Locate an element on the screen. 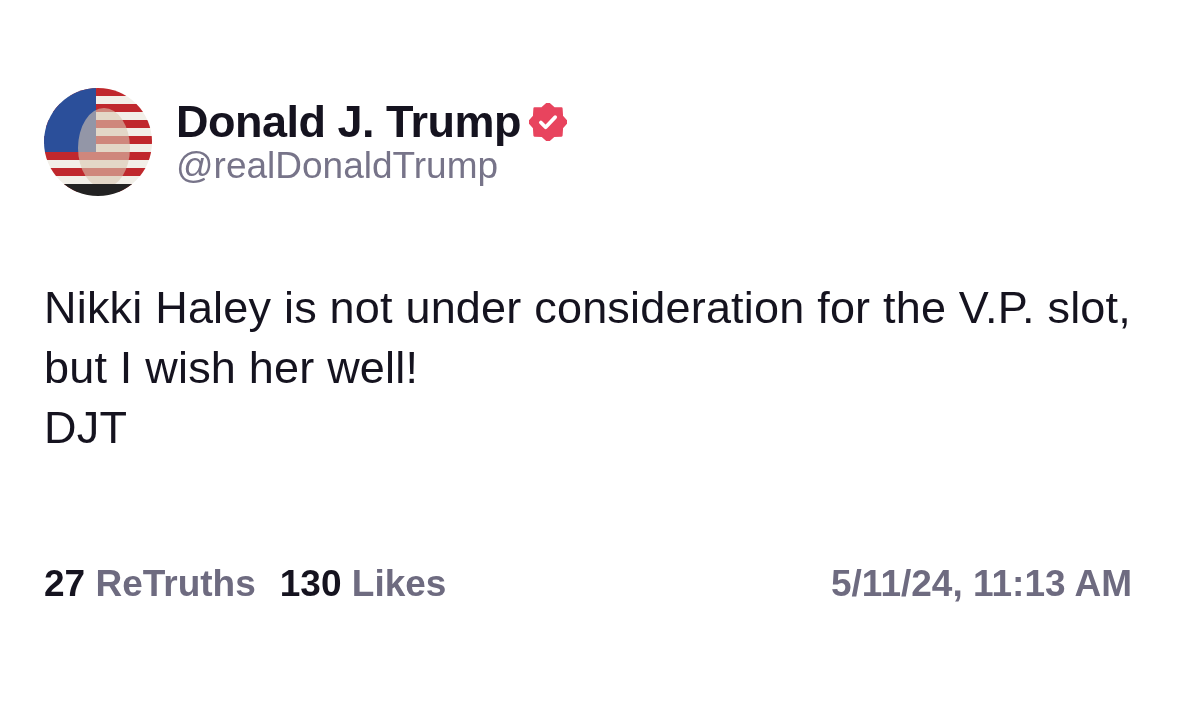 Image resolution: width=1200 pixels, height=704 pixels. author-name: Donald J. Trump is located at coordinates (349, 121).